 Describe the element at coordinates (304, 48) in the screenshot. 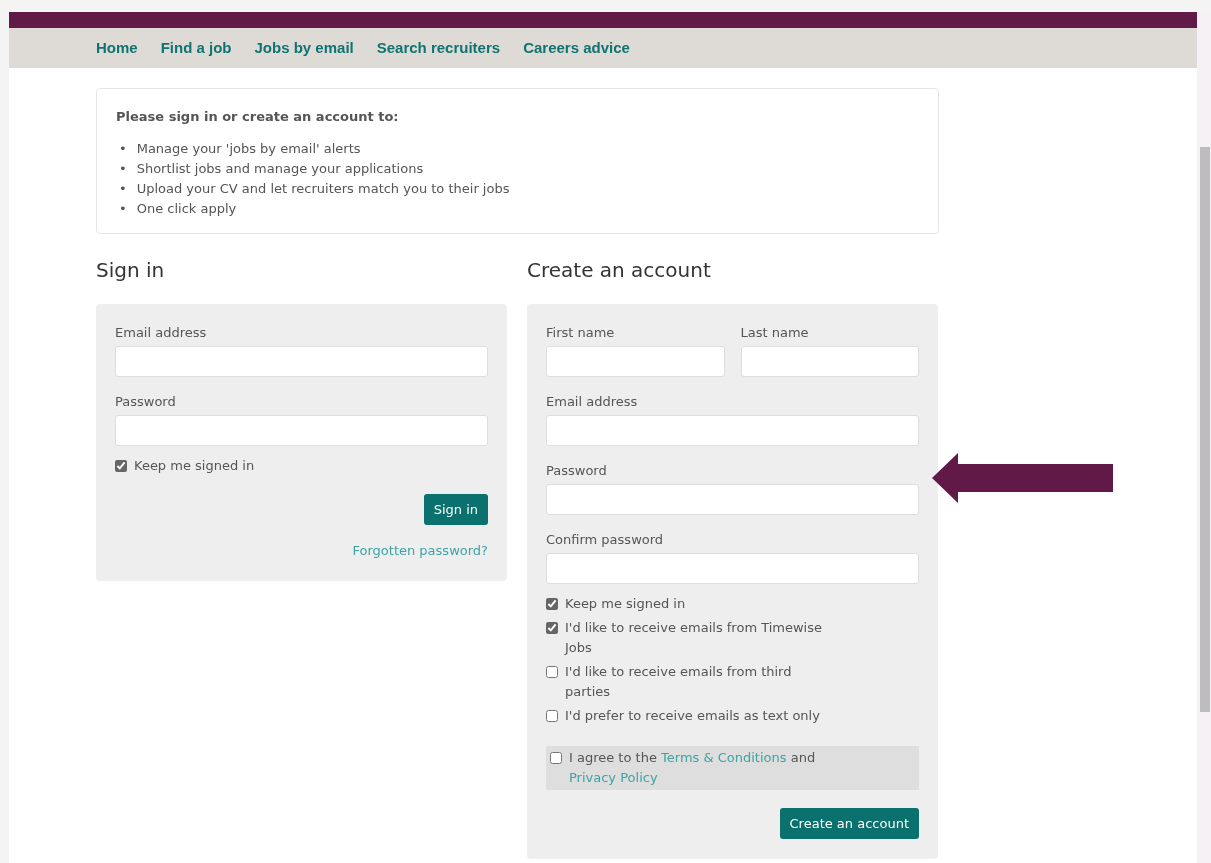

I see `nav-link: Jobs by email` at that location.